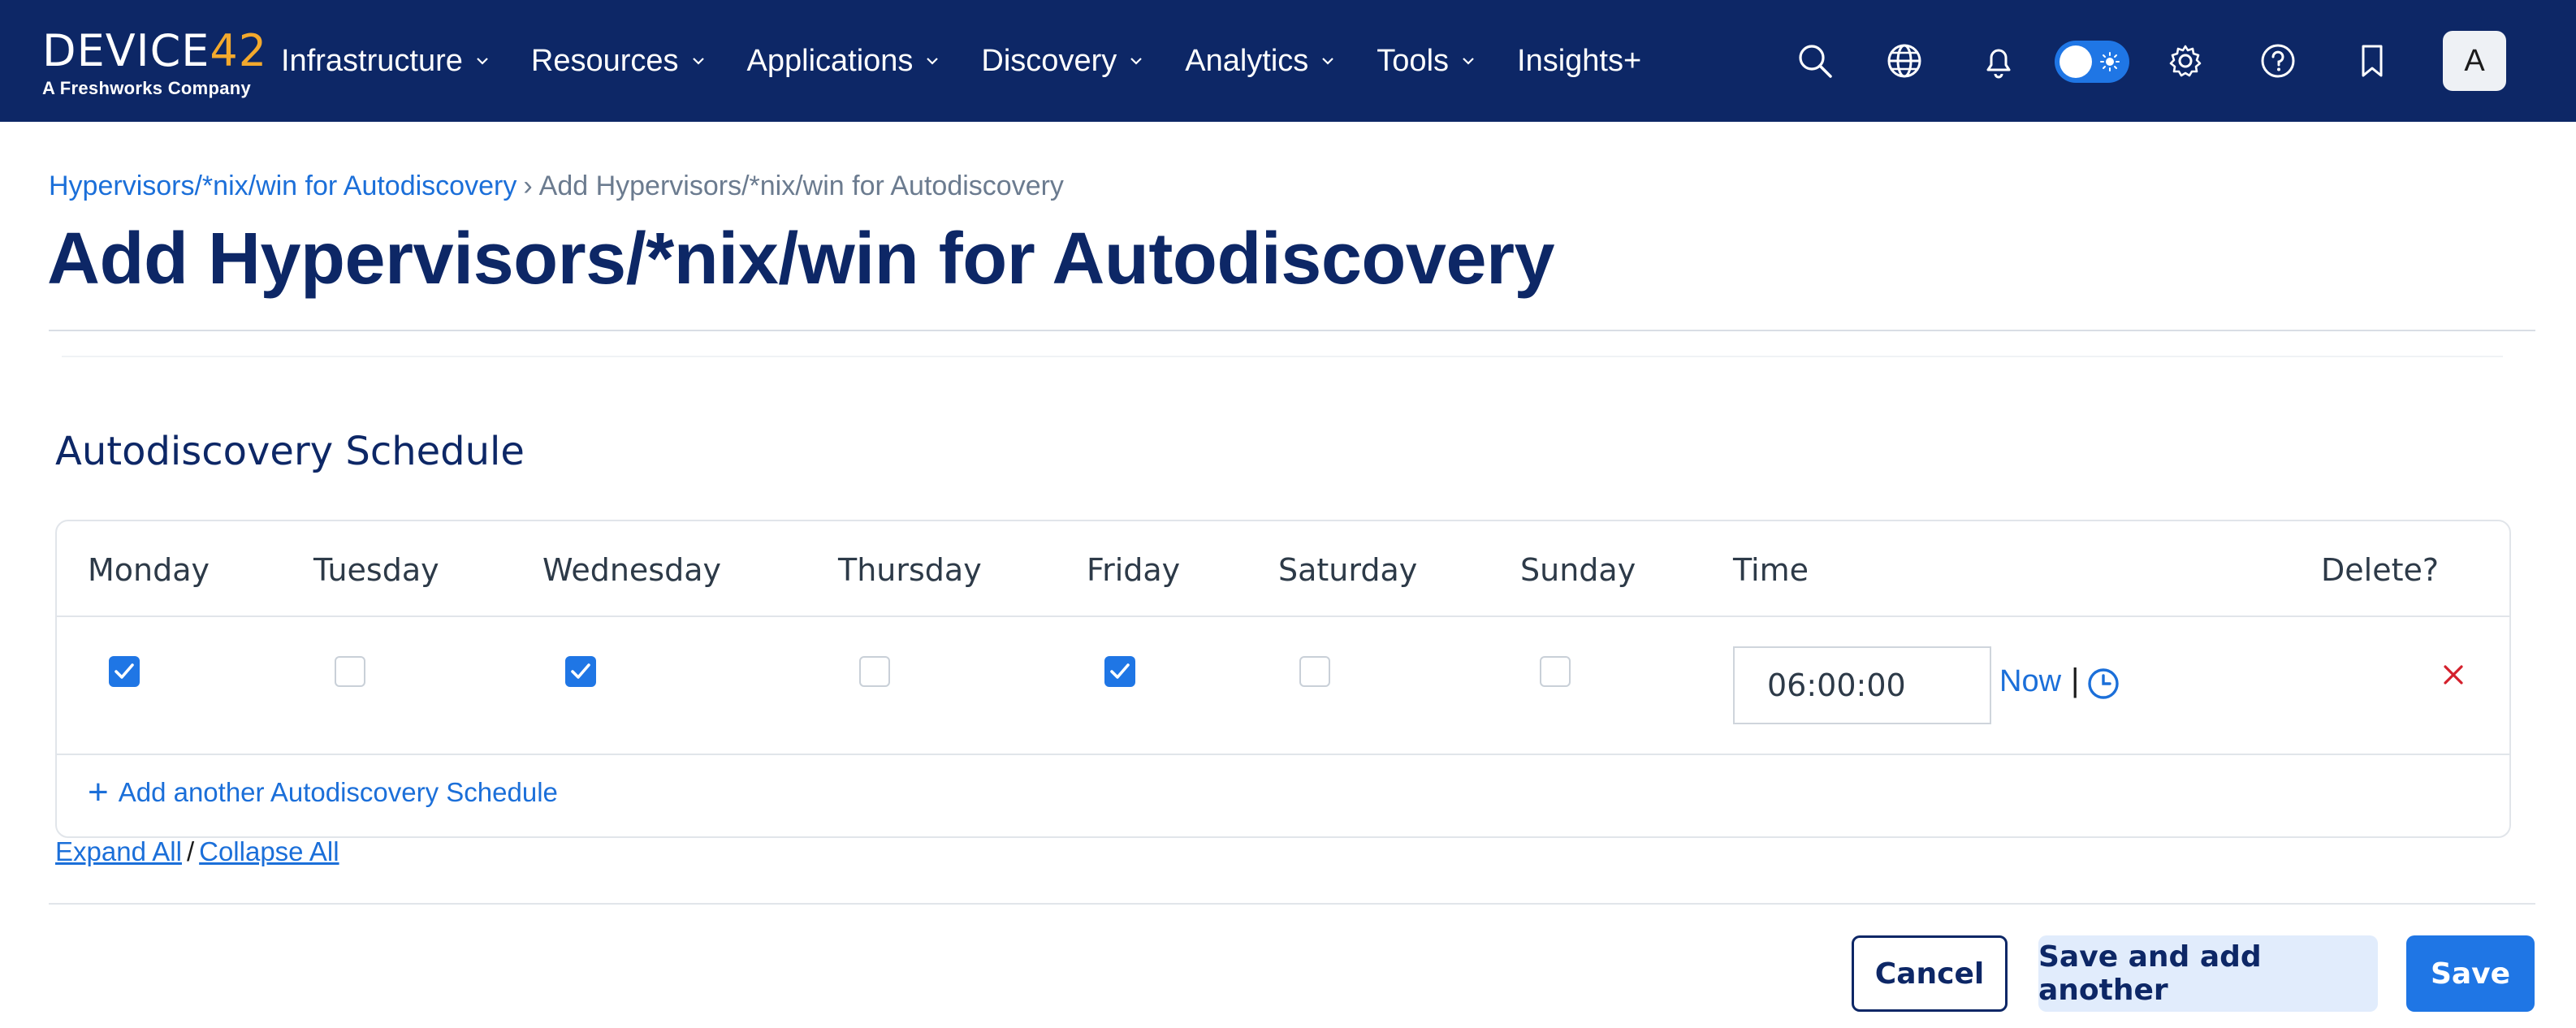  I want to click on checkbox-wednesday, so click(580, 671).